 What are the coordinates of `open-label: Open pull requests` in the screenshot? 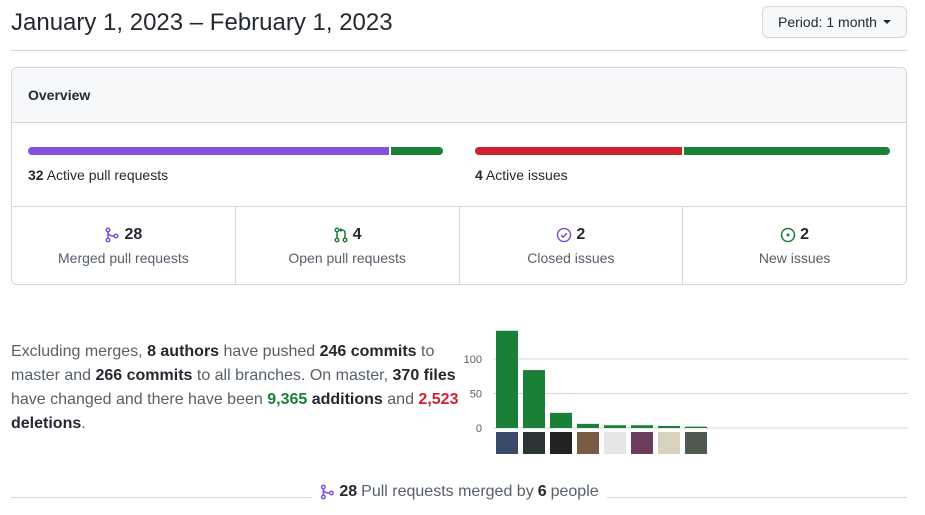 It's located at (347, 258).